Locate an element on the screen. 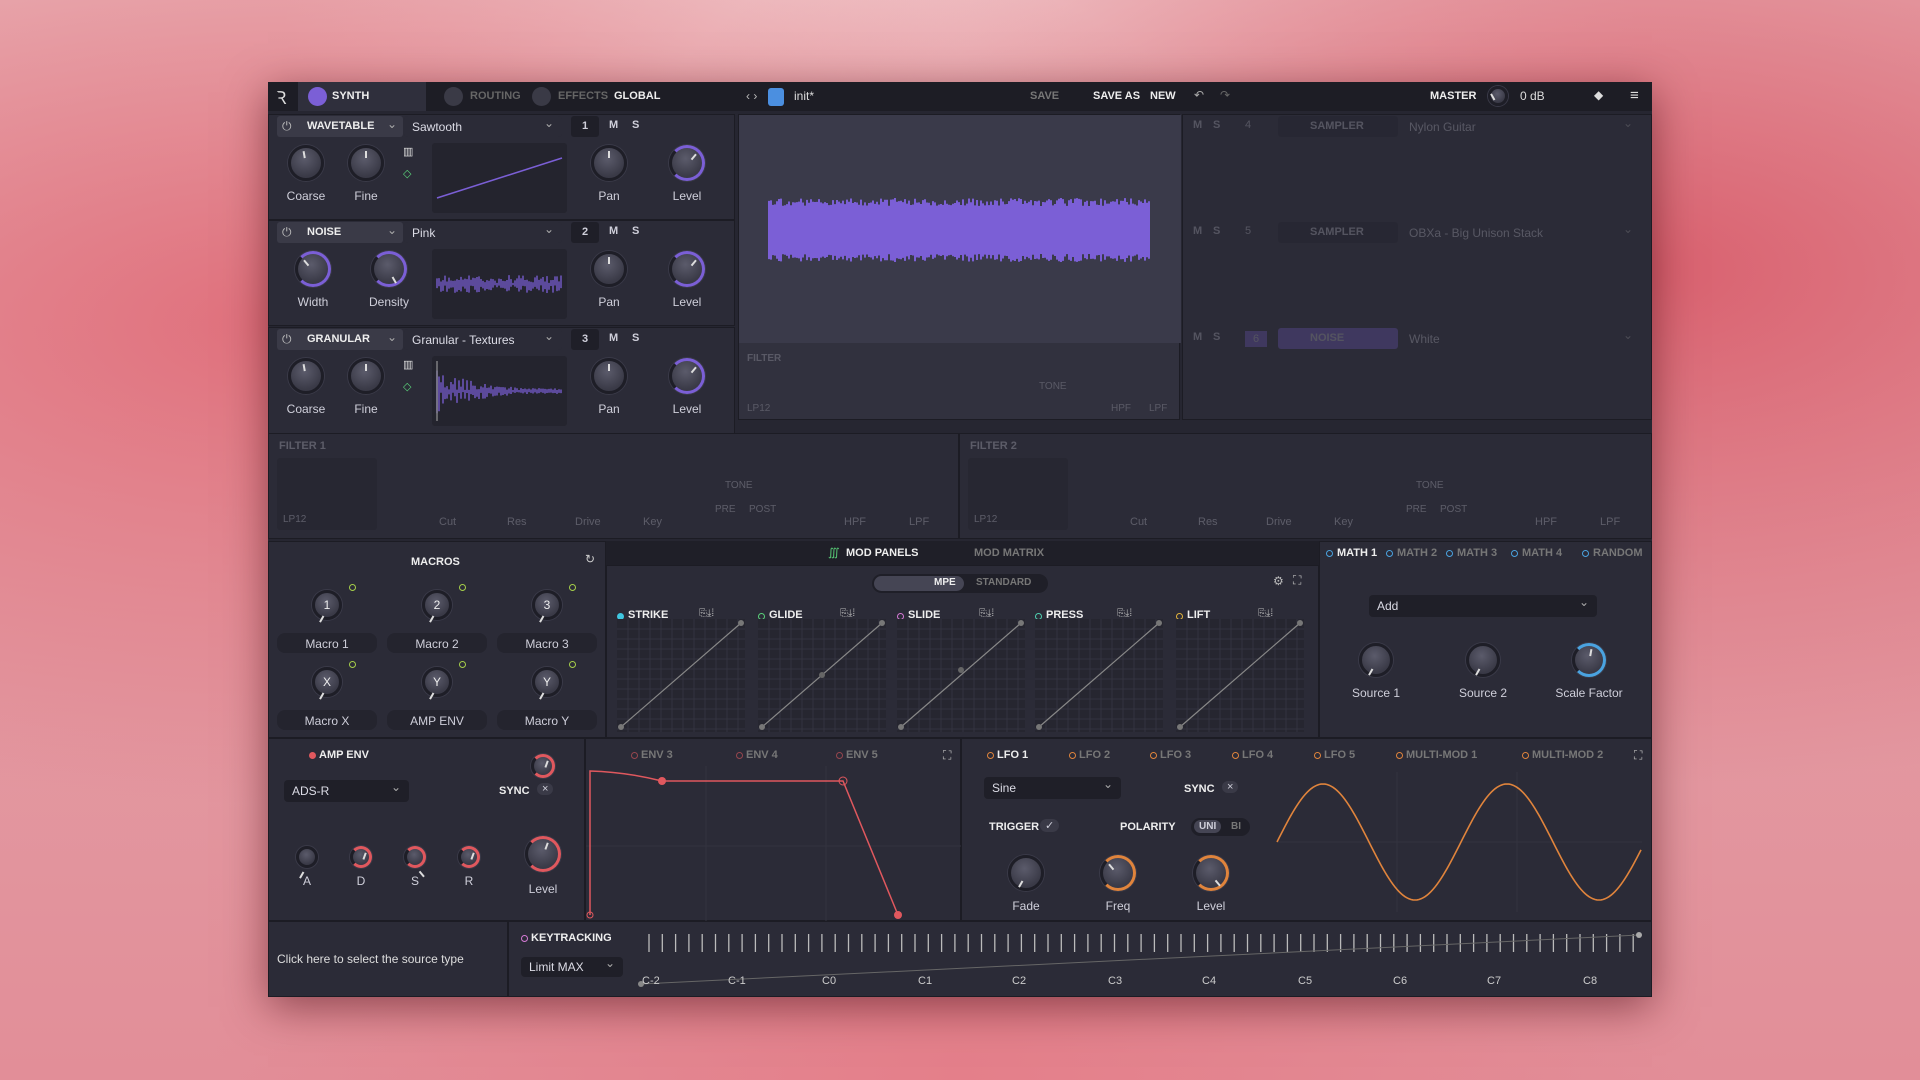 The width and height of the screenshot is (1920, 1080). tab-math-1: MATH 1 is located at coordinates (1357, 553).